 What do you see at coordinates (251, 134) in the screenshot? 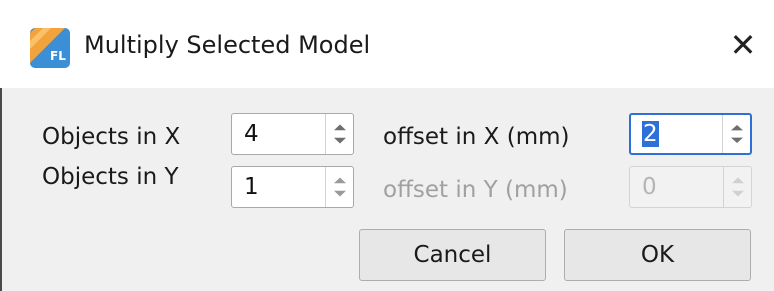
I see `objects-in-x-value: 4` at bounding box center [251, 134].